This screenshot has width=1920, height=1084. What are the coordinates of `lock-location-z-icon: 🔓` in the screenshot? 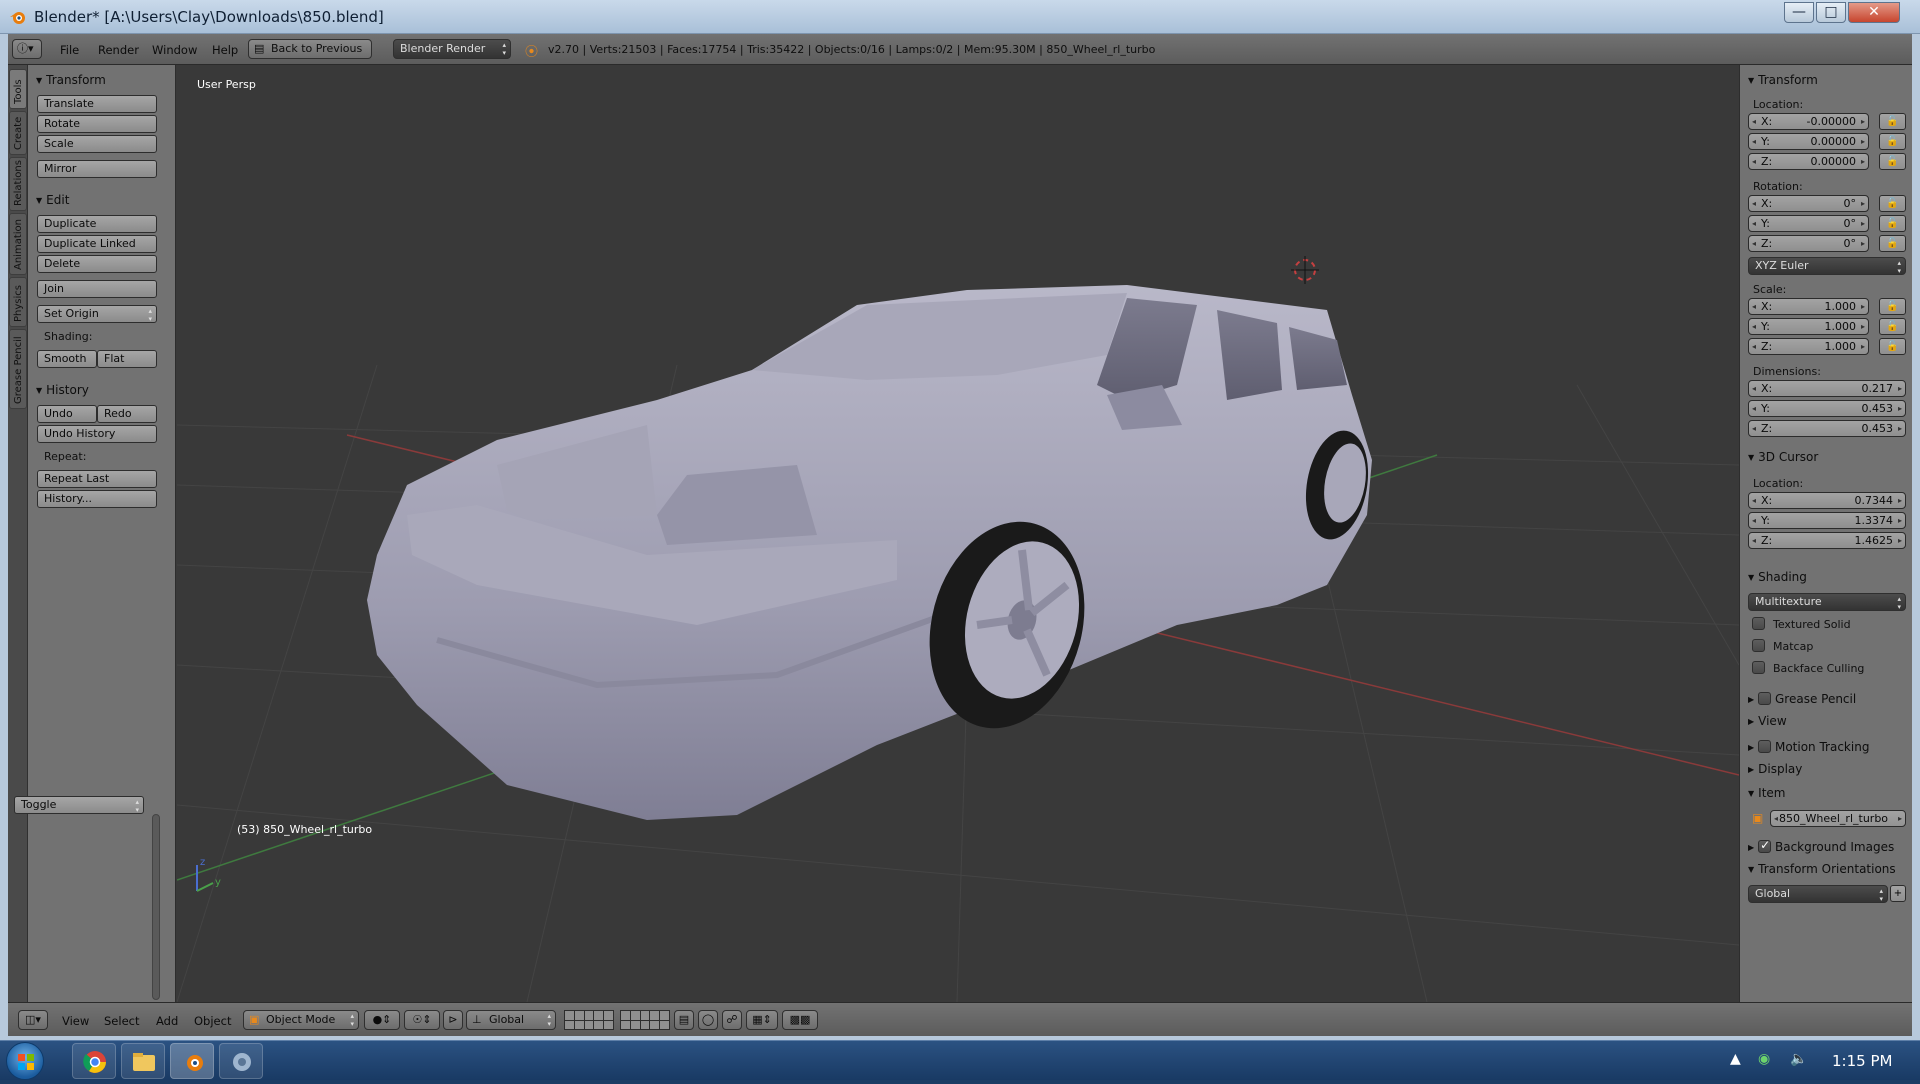 It's located at (1892, 161).